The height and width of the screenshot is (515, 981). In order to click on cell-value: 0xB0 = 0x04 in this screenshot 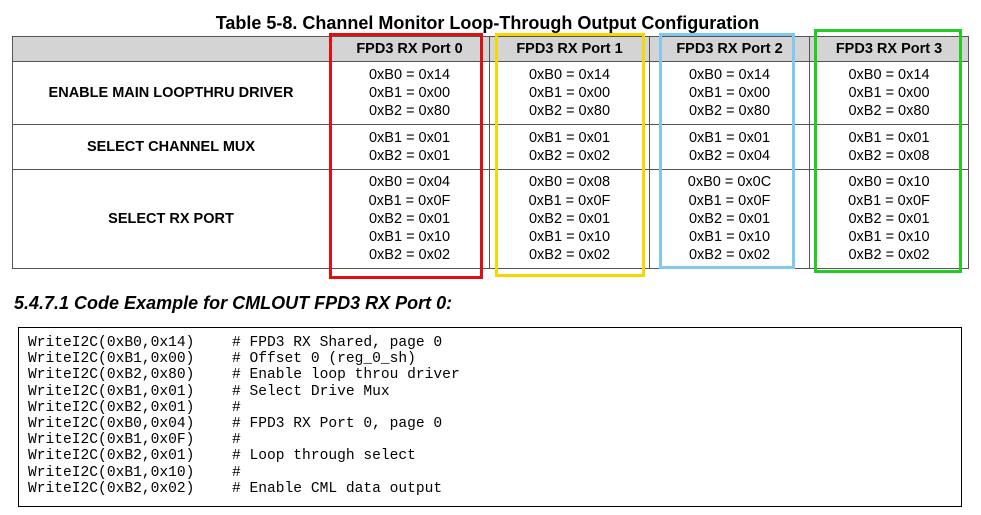, I will do `click(409, 182)`.